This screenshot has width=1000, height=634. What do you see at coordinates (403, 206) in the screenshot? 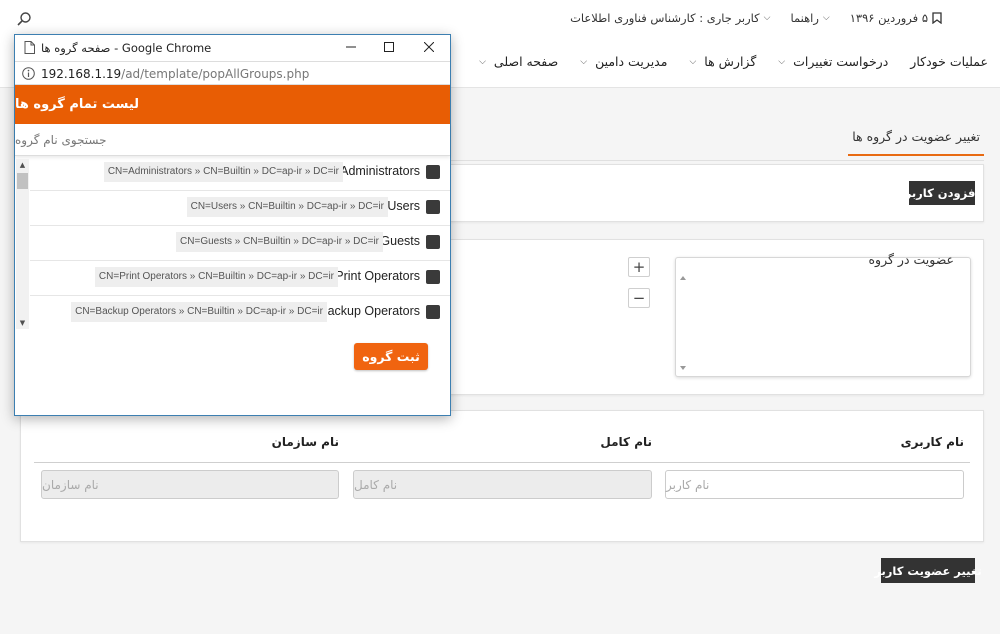
I see `group-name: Users` at bounding box center [403, 206].